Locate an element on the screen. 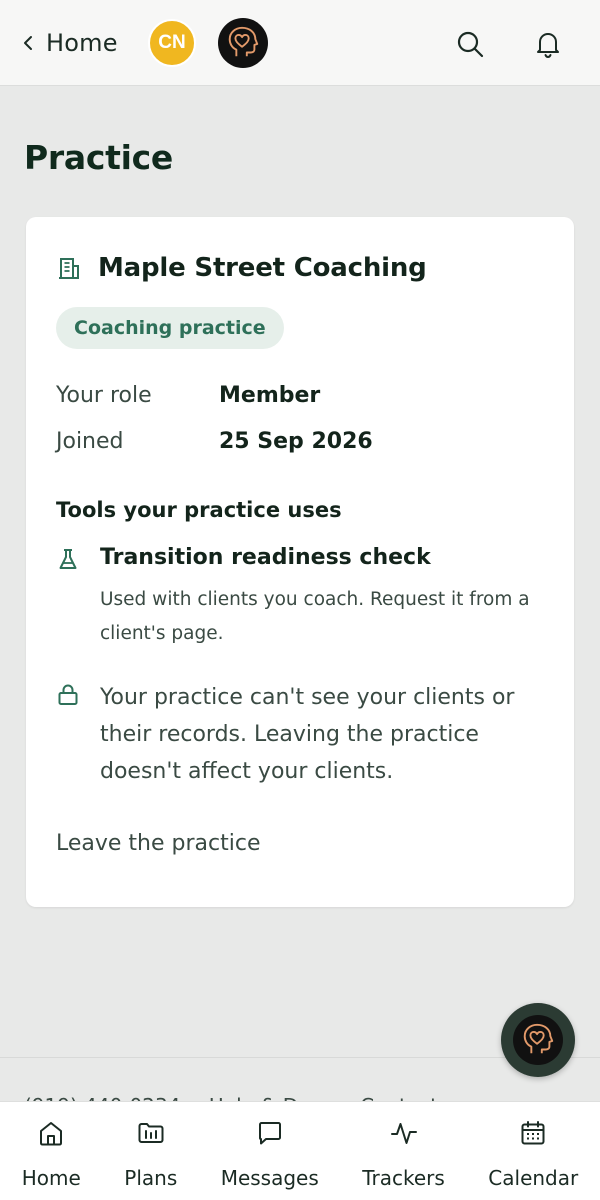 Image resolution: width=600 pixels, height=1200 pixels. practice-header: Maple Street Coaching is located at coordinates (241, 268).